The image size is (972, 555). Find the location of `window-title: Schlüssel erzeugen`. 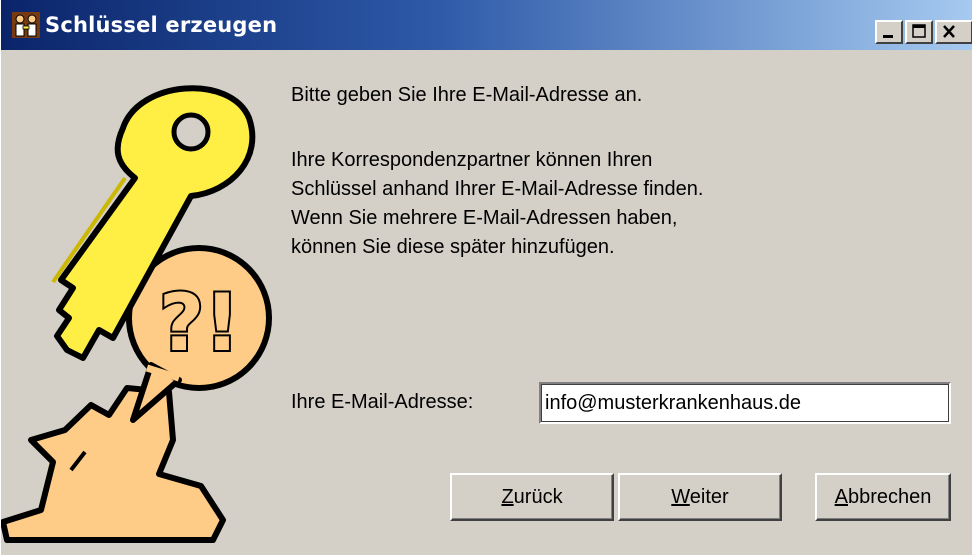

window-title: Schlüssel erzeugen is located at coordinates (161, 25).